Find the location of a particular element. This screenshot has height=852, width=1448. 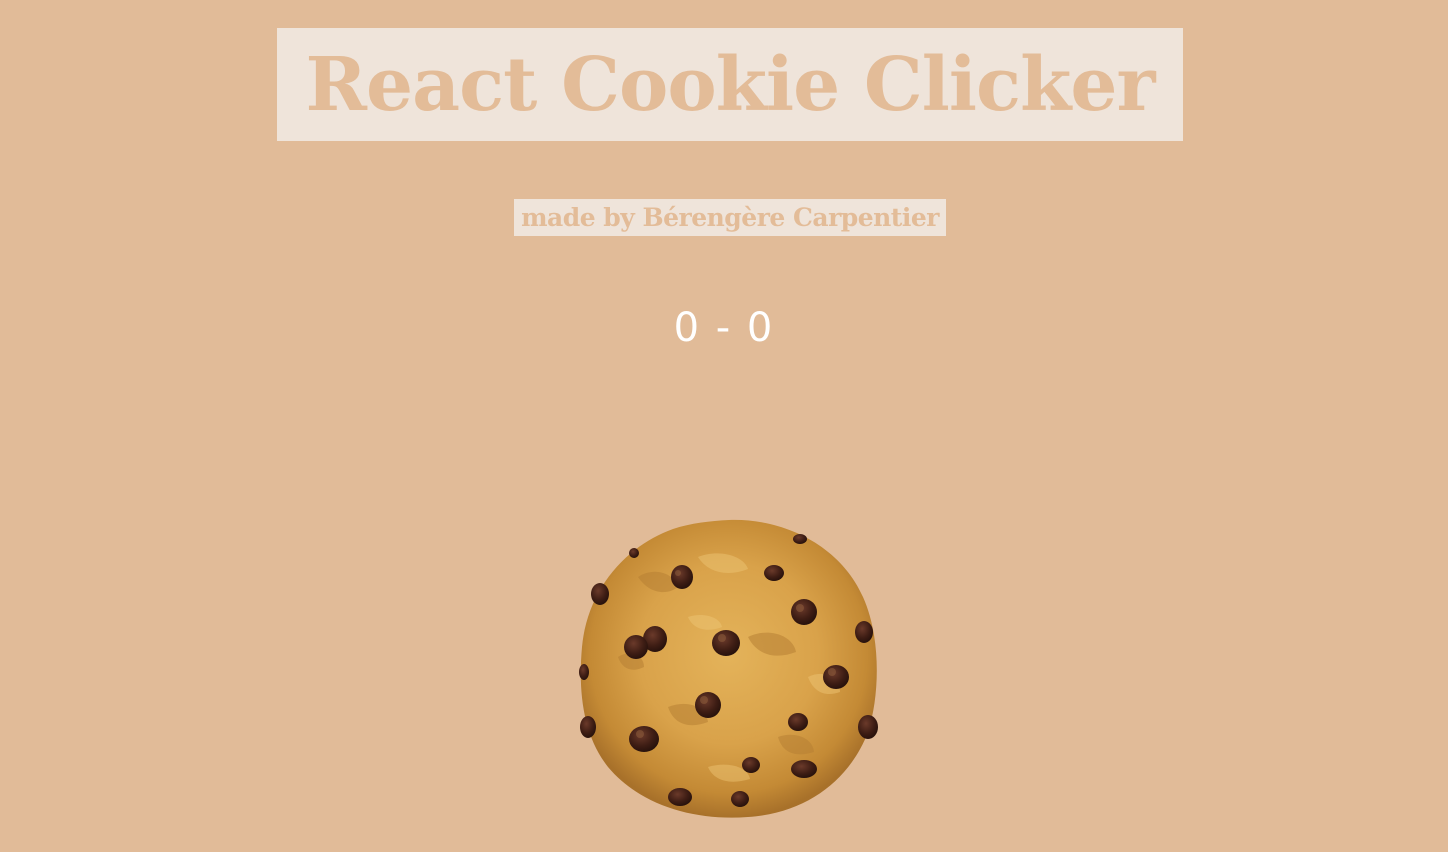

author-credit: made by Bérengère Carpentier is located at coordinates (730, 217).